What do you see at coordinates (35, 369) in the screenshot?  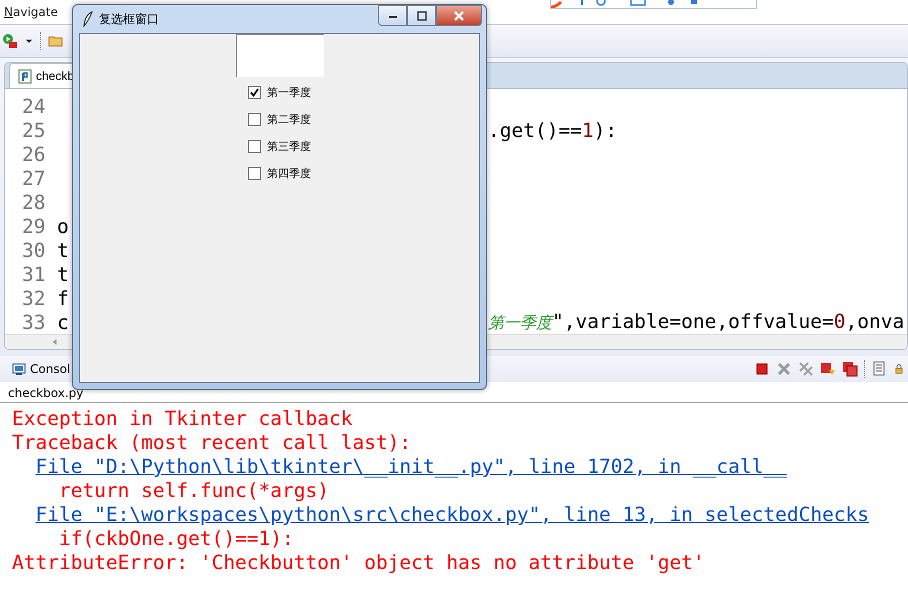 I see `console-tab: Consol` at bounding box center [35, 369].